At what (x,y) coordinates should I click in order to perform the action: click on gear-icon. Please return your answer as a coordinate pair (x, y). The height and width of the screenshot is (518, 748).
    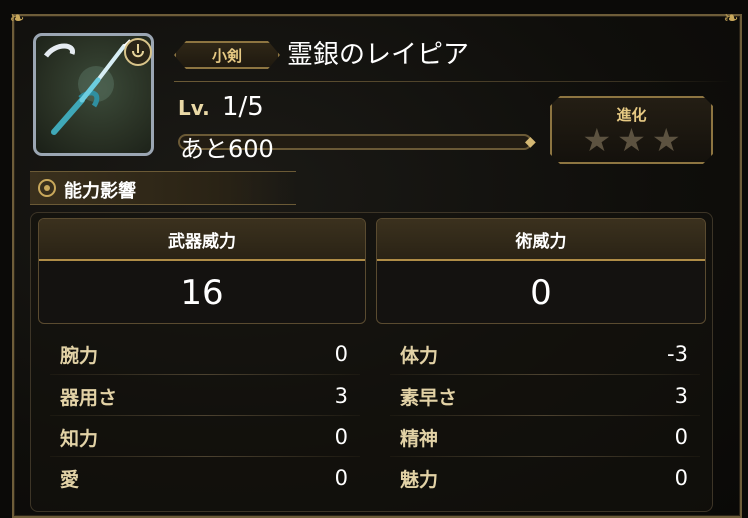
    Looking at the image, I should click on (47, 188).